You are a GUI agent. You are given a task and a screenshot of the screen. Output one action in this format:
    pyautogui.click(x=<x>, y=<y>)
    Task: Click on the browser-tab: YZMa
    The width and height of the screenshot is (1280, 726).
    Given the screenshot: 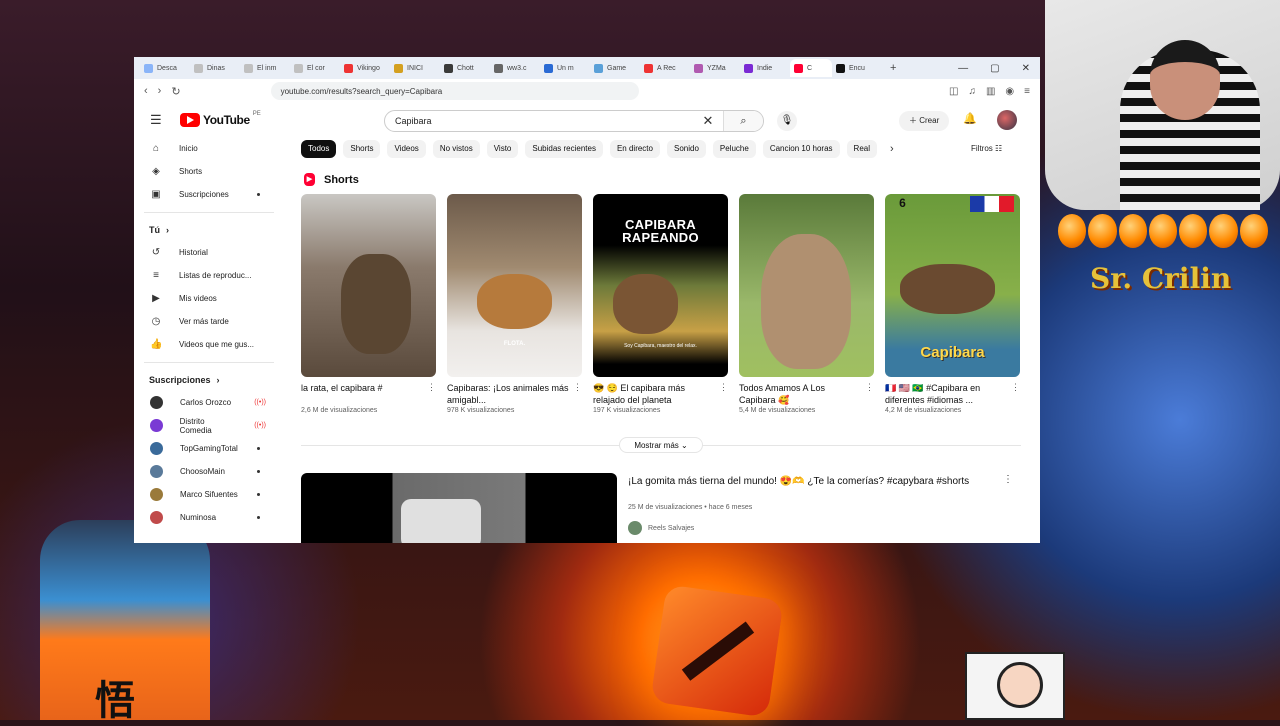 What is the action you would take?
    pyautogui.click(x=715, y=68)
    